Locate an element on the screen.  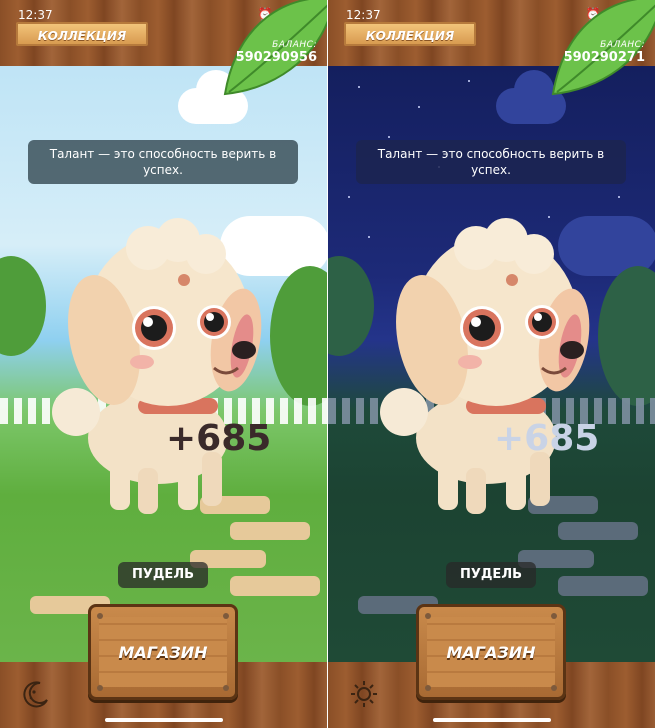
balance-value: 590290271 is located at coordinates (604, 57).